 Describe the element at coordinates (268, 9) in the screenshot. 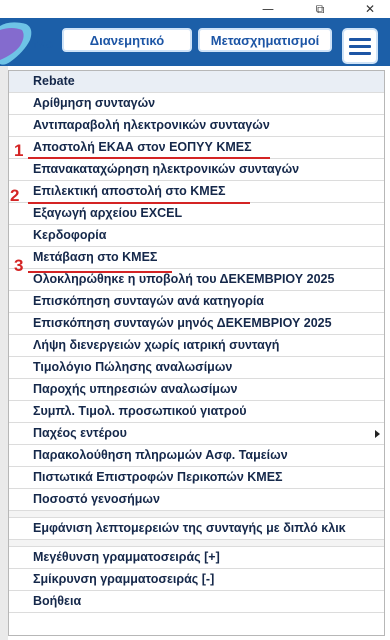

I see `minimize-icon: —` at that location.